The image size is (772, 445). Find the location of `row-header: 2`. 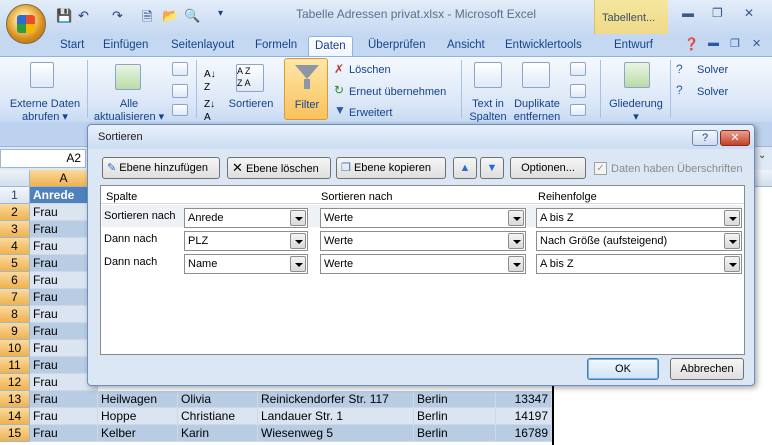

row-header: 2 is located at coordinates (15, 212).